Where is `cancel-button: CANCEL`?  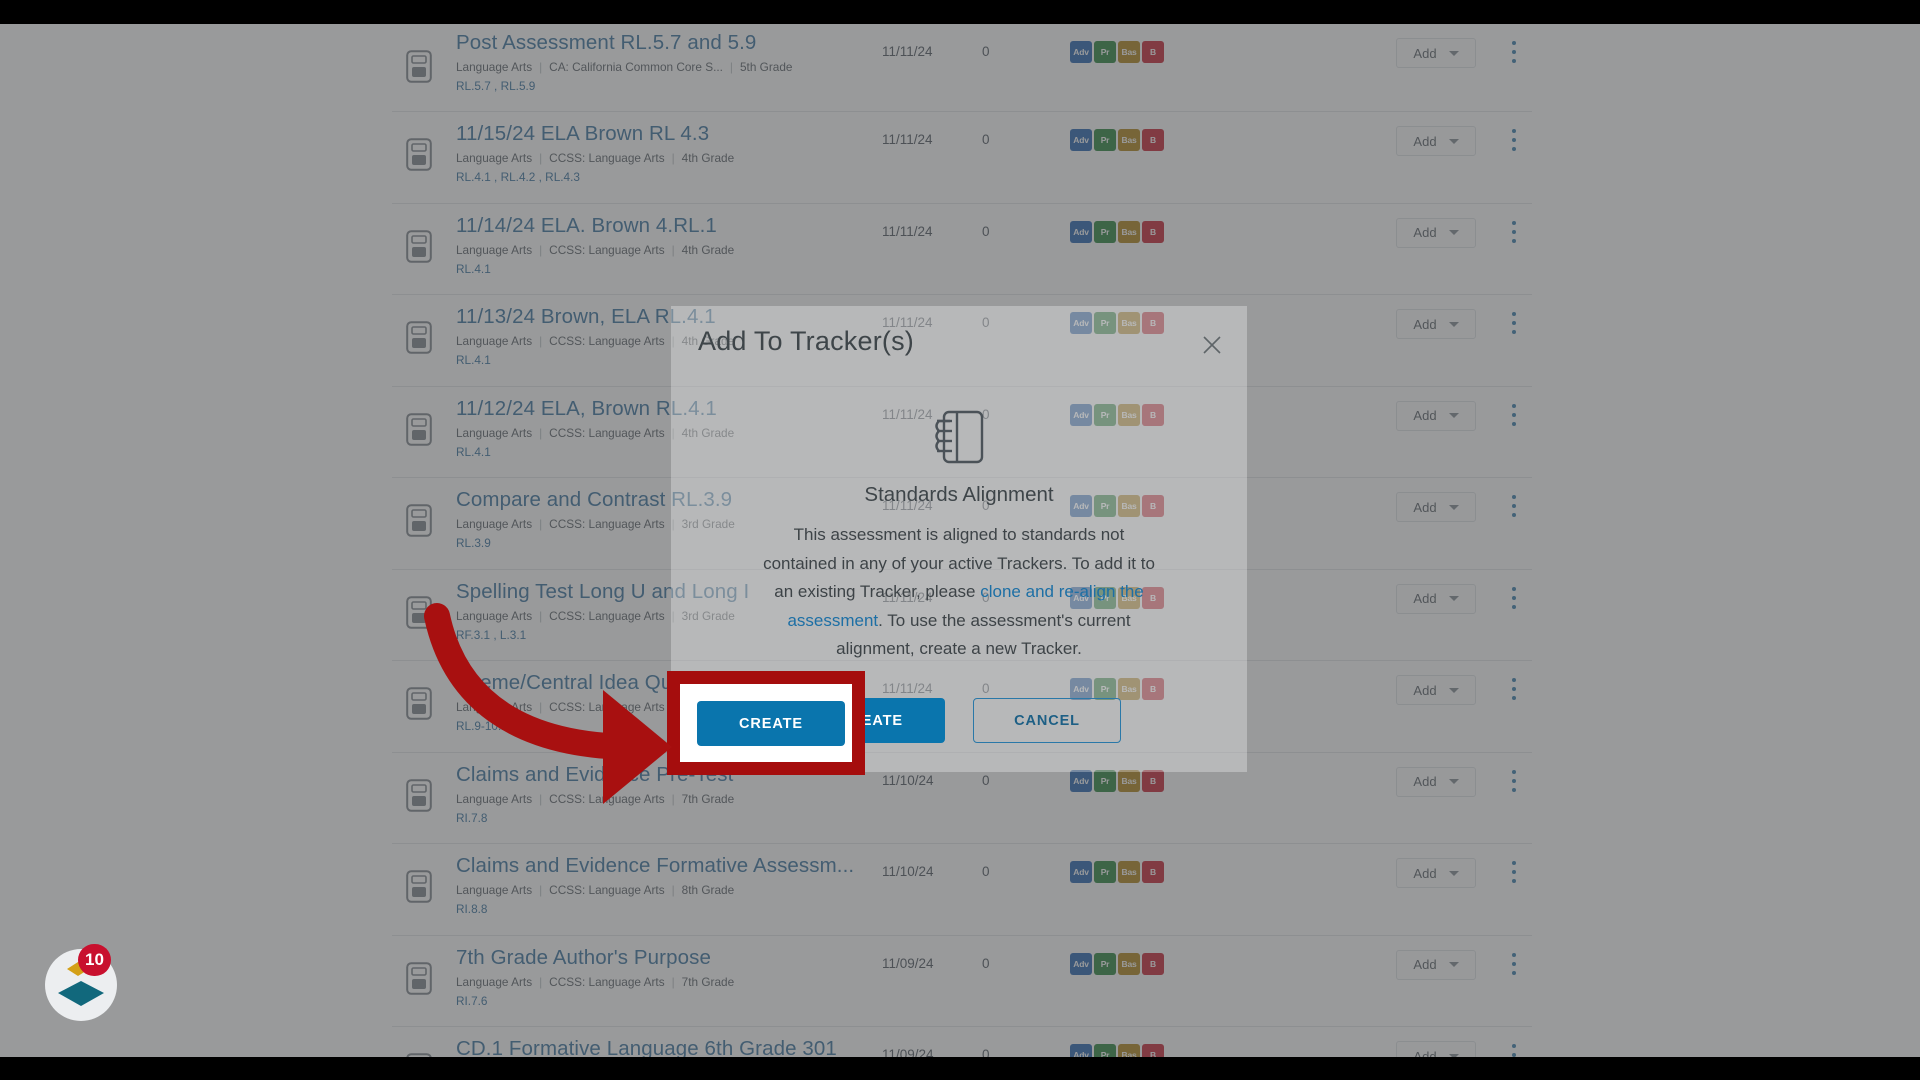 cancel-button: CANCEL is located at coordinates (1047, 720).